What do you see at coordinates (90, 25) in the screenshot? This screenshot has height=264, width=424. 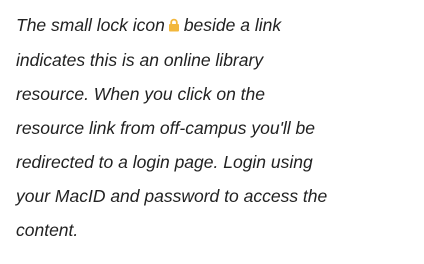 I see `text-segment: The small lock icon` at bounding box center [90, 25].